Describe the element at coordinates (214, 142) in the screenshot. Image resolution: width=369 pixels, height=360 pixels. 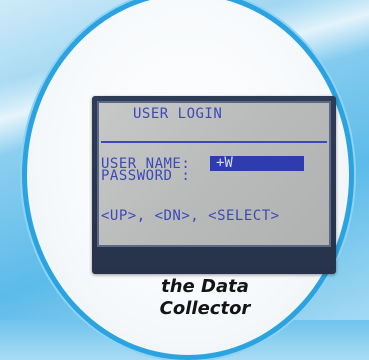
I see `title-divider` at that location.